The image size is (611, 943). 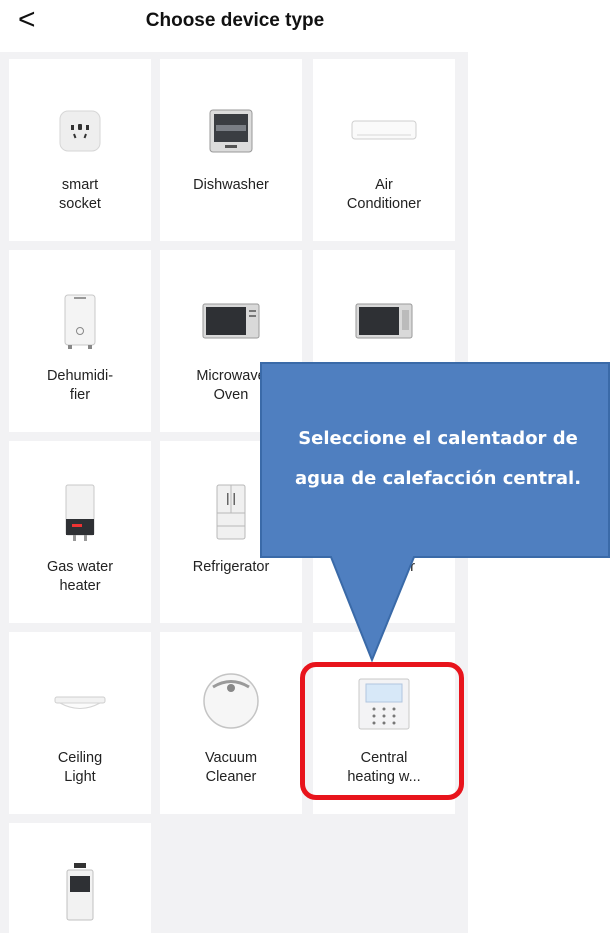 What do you see at coordinates (80, 893) in the screenshot?
I see `tower-appliance-icon` at bounding box center [80, 893].